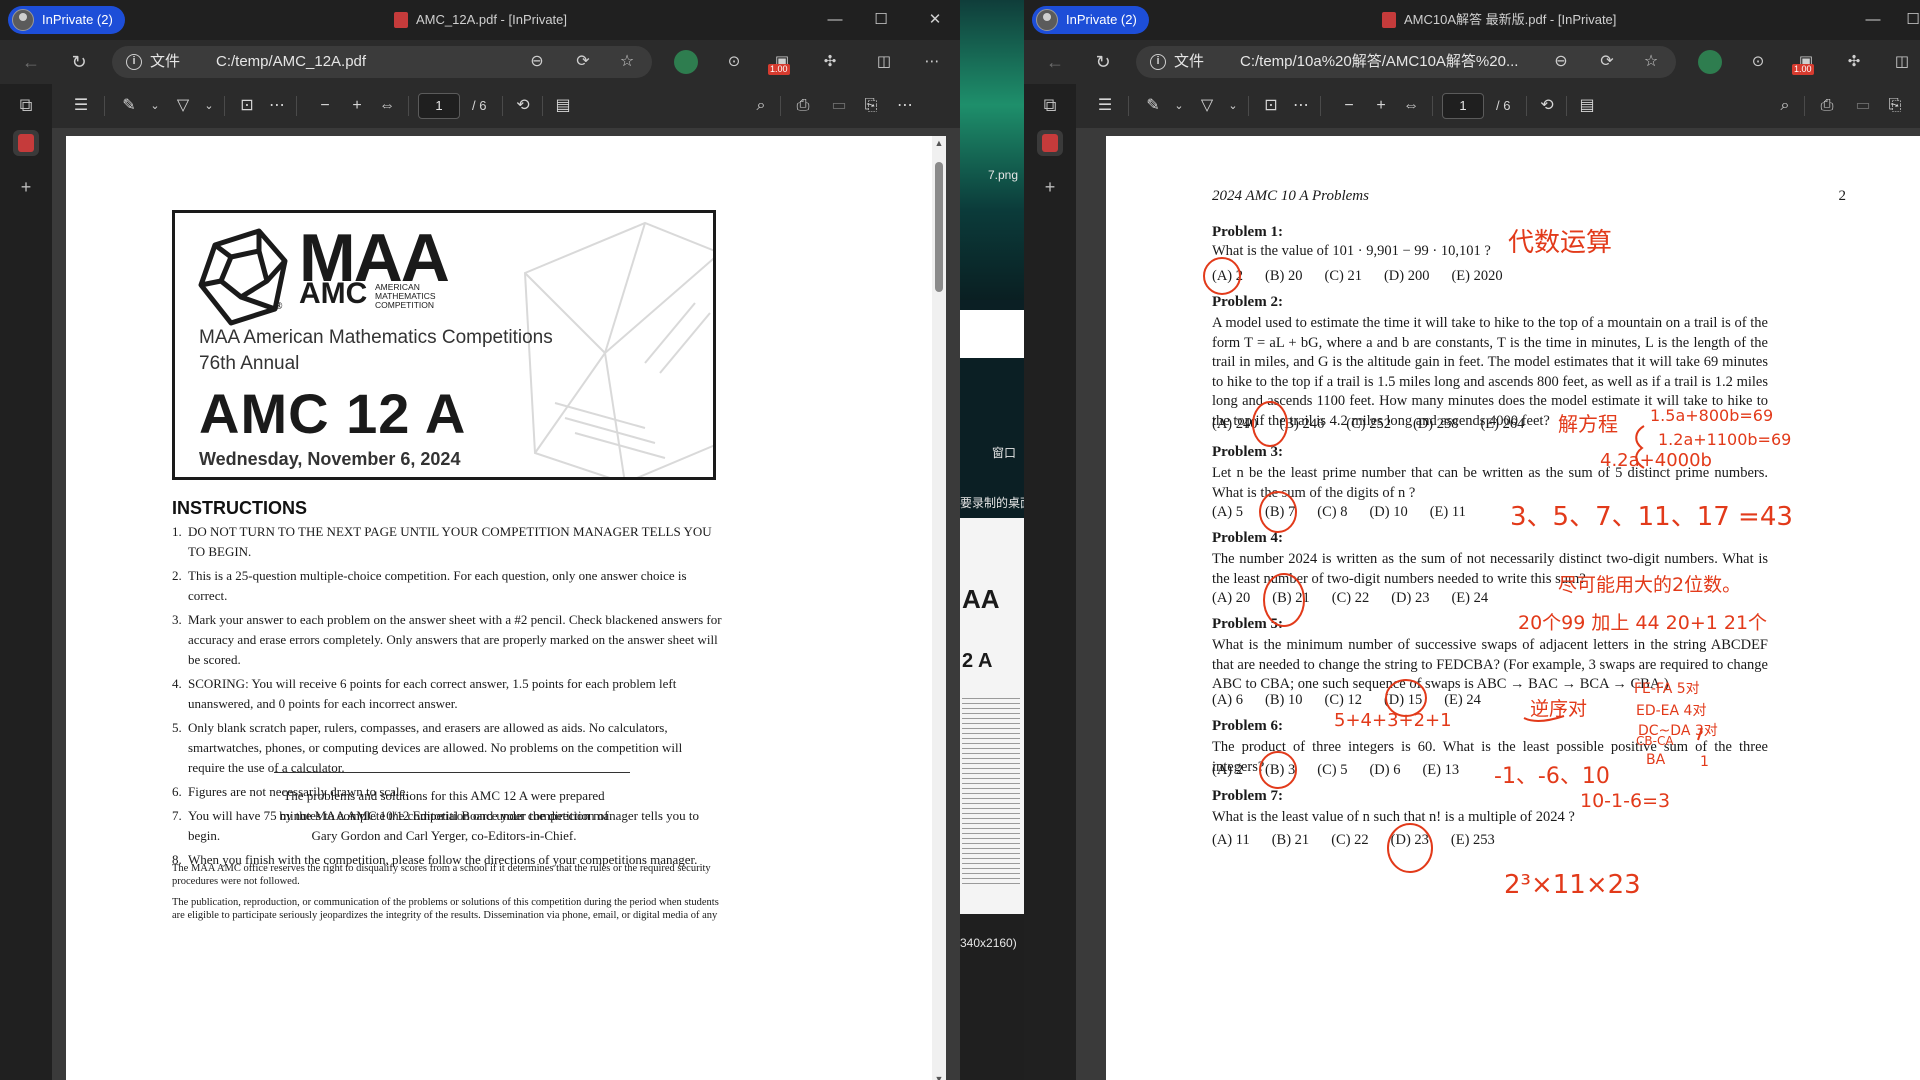 The image size is (1920, 1080). I want to click on vertical-sidebar: ⧉ +, so click(1050, 582).